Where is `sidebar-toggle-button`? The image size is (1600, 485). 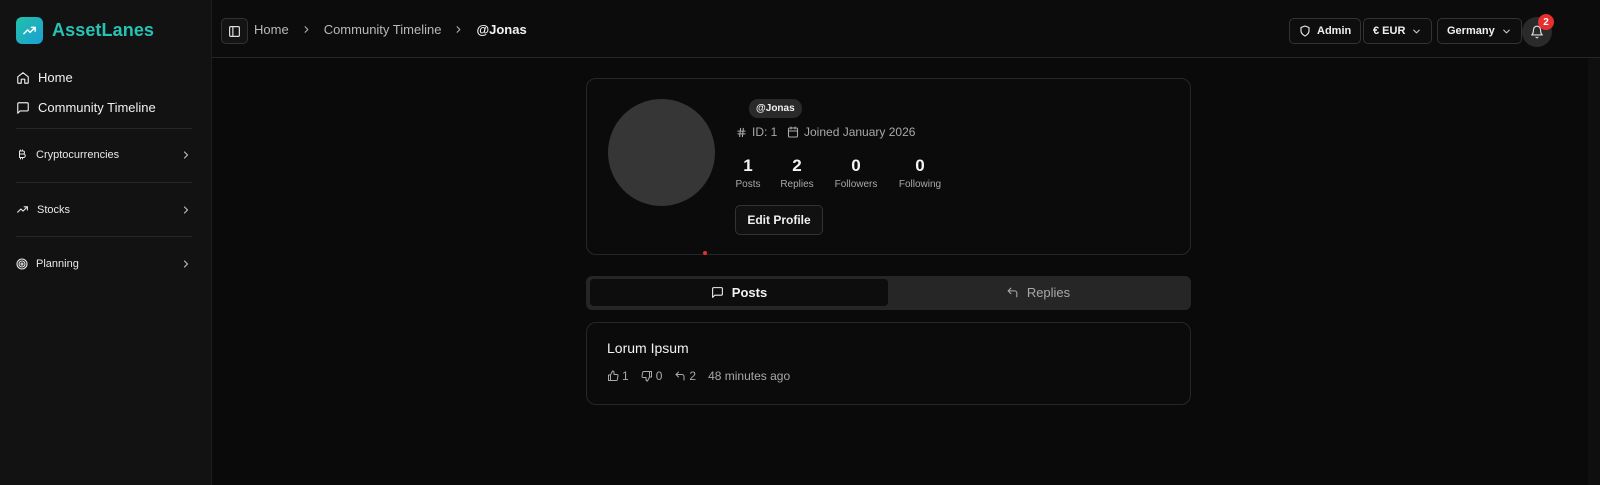
sidebar-toggle-button is located at coordinates (234, 31).